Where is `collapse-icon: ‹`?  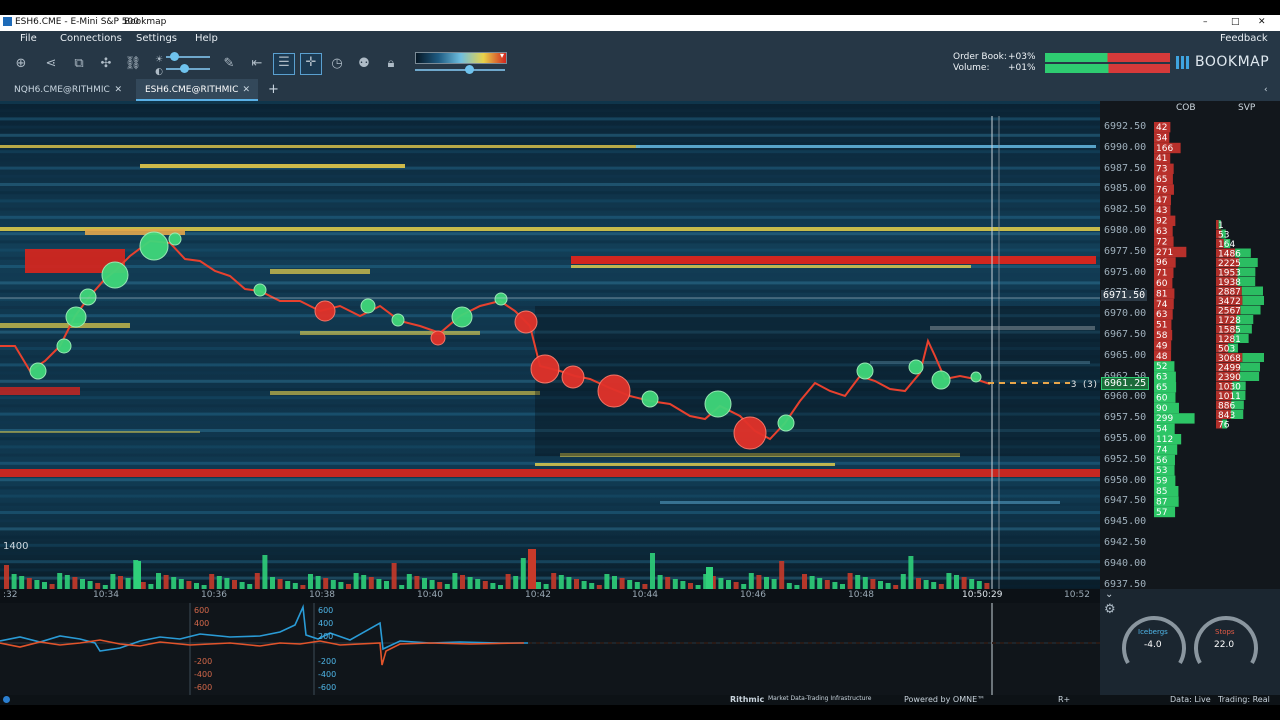 collapse-icon: ‹ is located at coordinates (1266, 90).